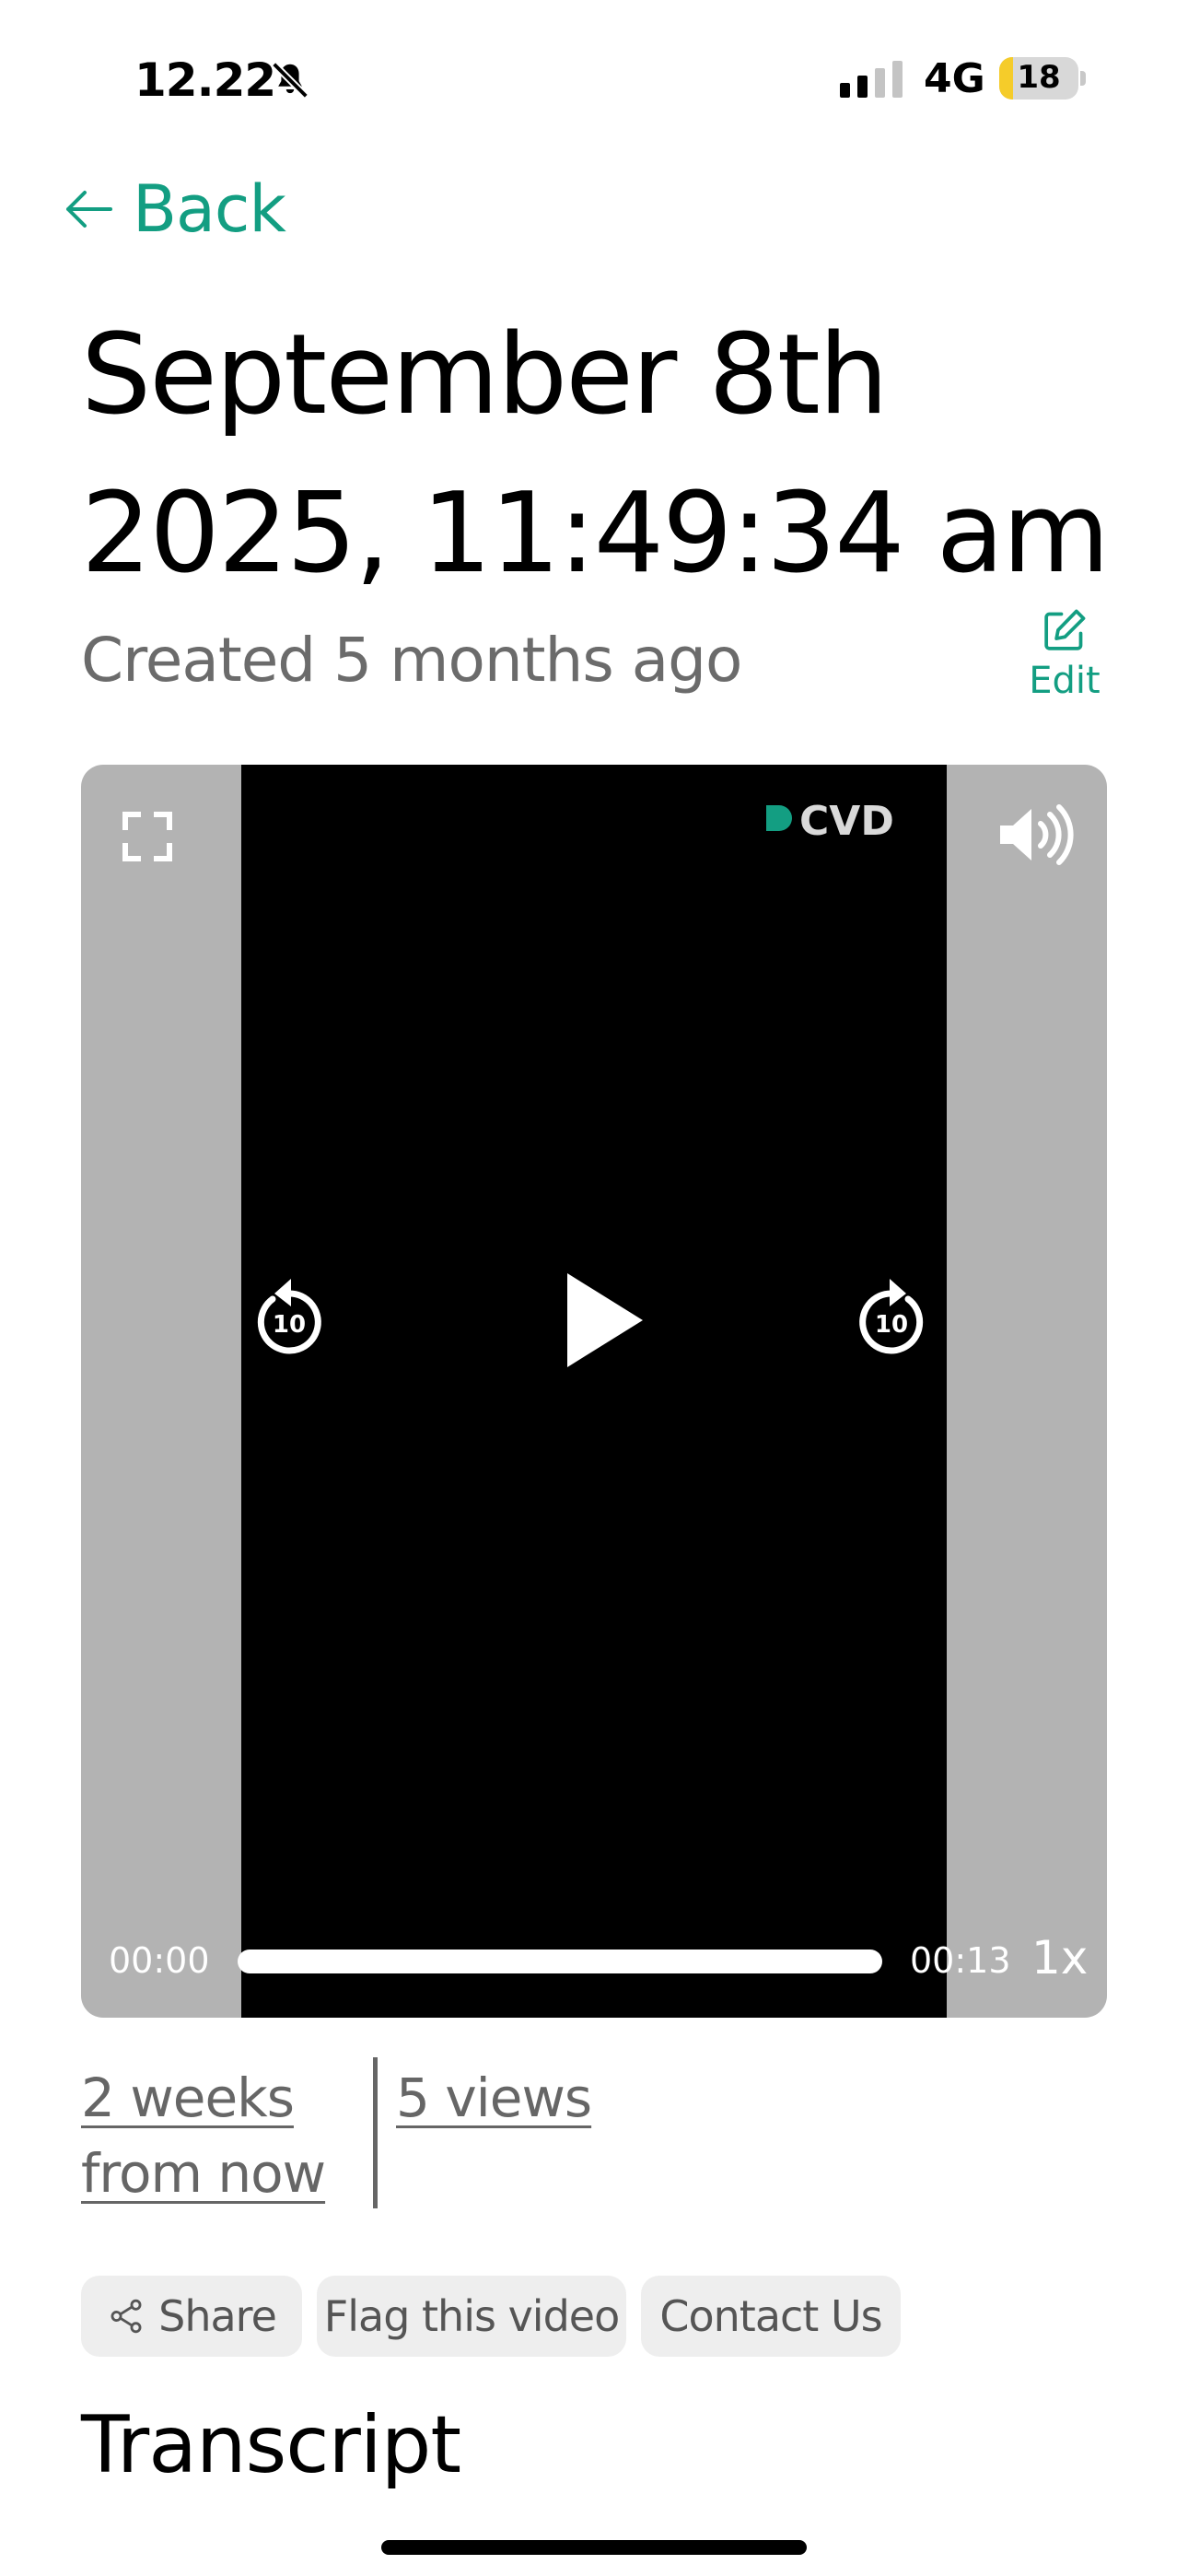  I want to click on battery-cap, so click(1083, 78).